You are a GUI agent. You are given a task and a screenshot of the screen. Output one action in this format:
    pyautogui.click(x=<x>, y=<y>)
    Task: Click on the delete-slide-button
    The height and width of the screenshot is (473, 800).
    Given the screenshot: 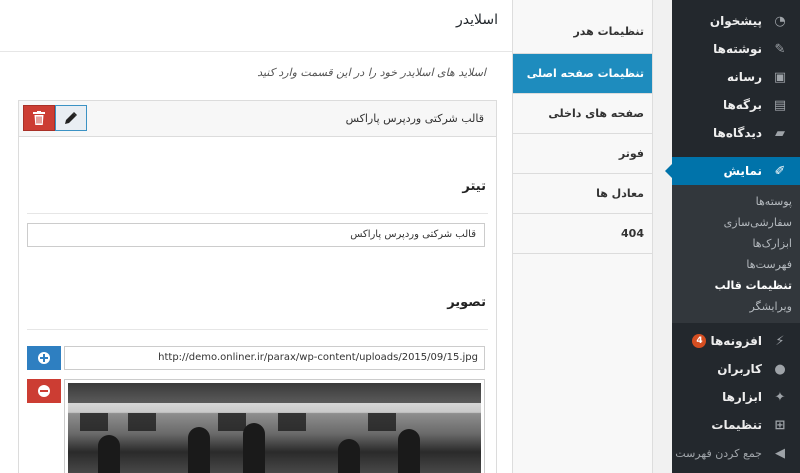 What is the action you would take?
    pyautogui.click(x=39, y=118)
    